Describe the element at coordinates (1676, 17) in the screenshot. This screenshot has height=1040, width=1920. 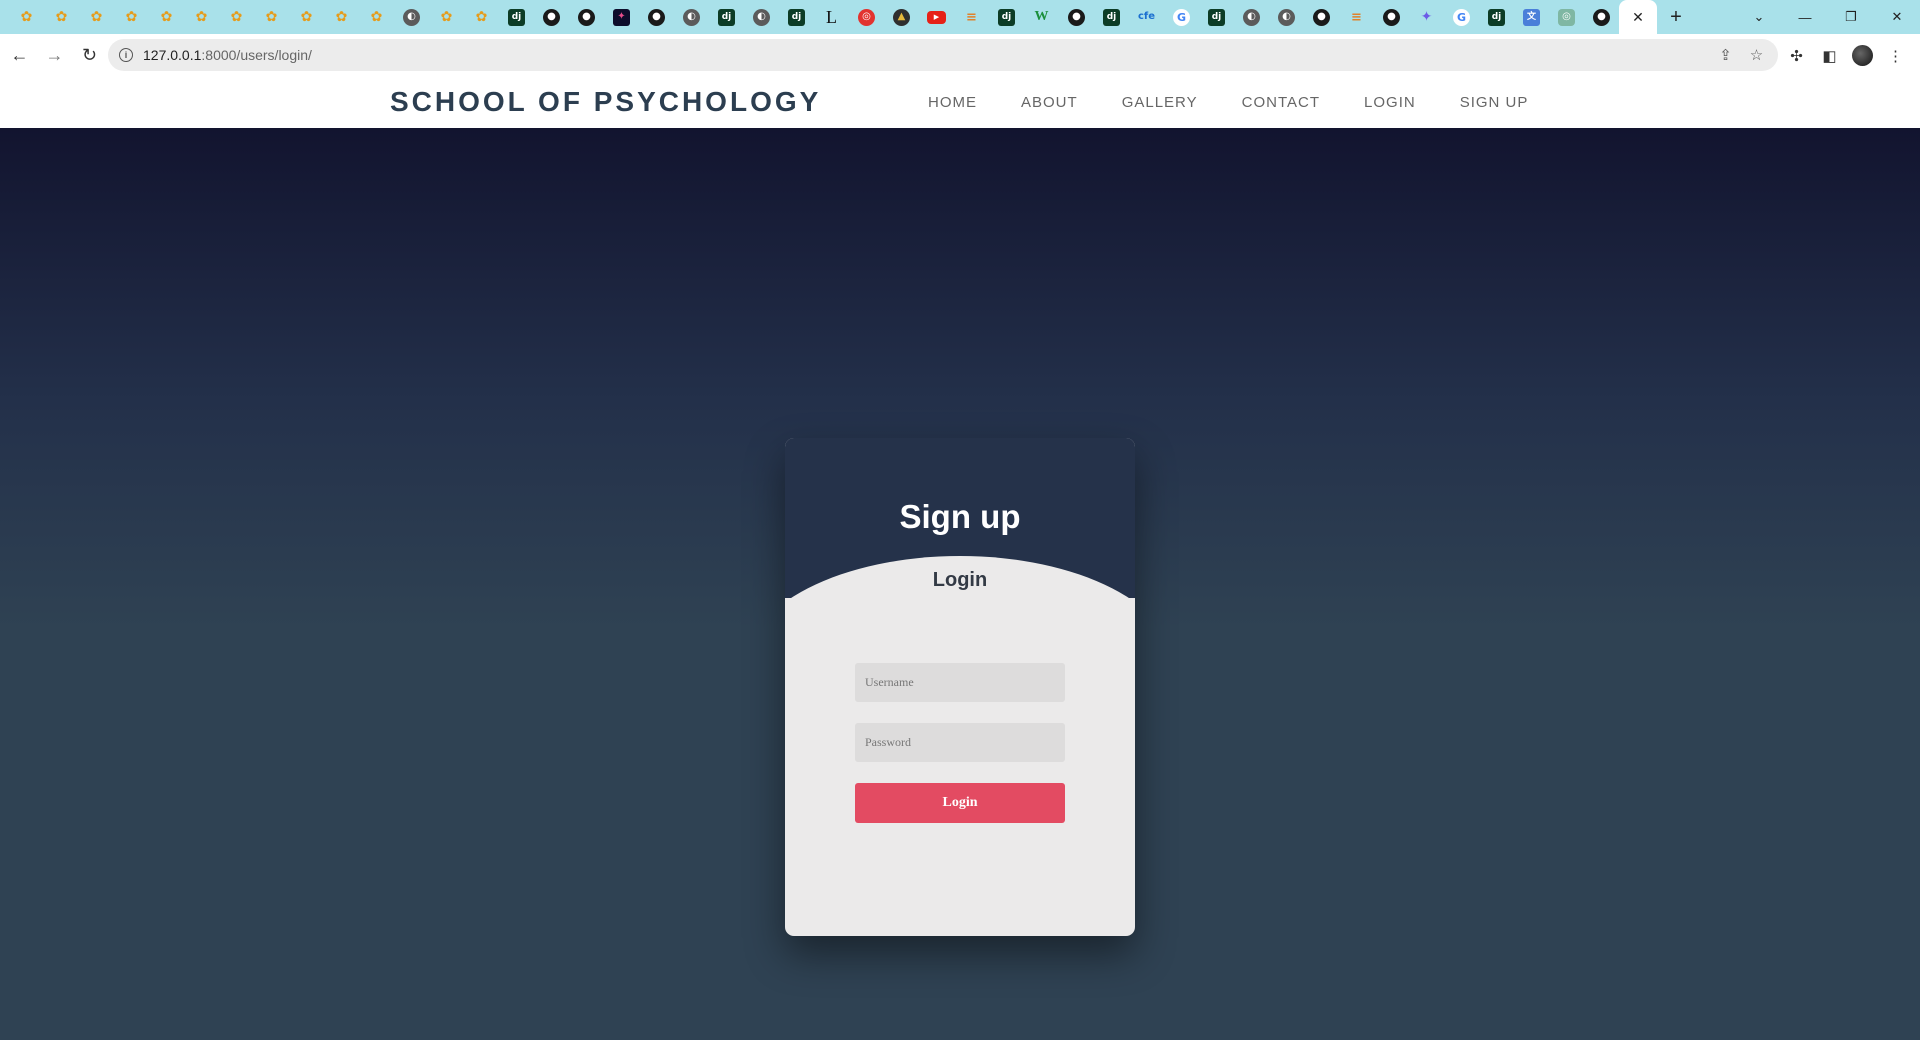
I see `new-tab-button: +` at that location.